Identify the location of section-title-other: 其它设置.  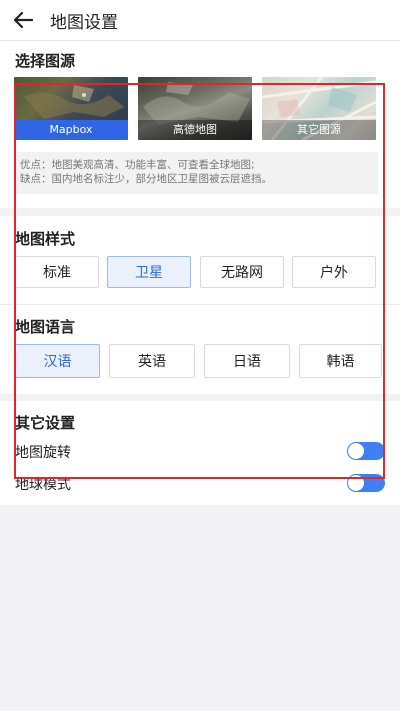
(45, 423).